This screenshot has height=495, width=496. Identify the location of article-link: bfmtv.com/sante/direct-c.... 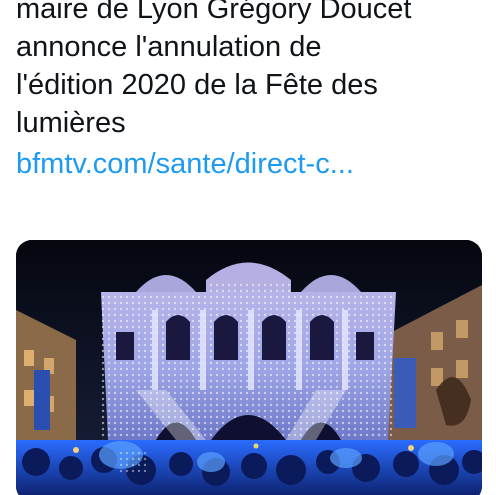
(251, 164).